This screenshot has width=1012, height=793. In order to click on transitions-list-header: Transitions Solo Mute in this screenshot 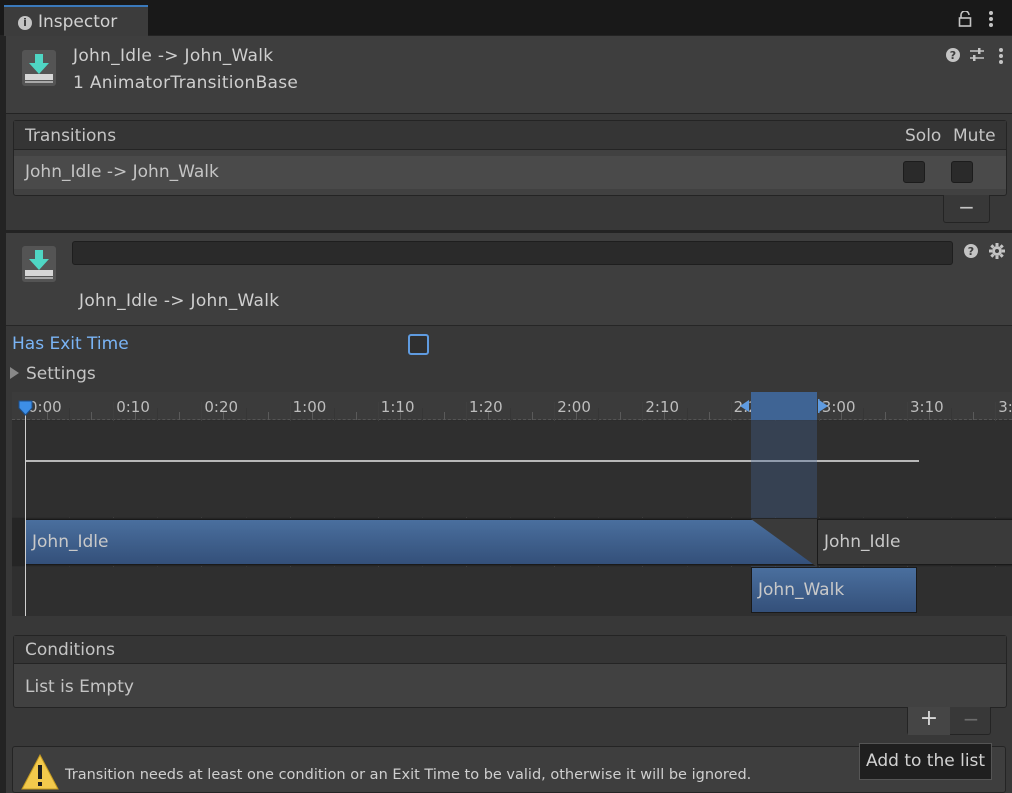, I will do `click(510, 135)`.